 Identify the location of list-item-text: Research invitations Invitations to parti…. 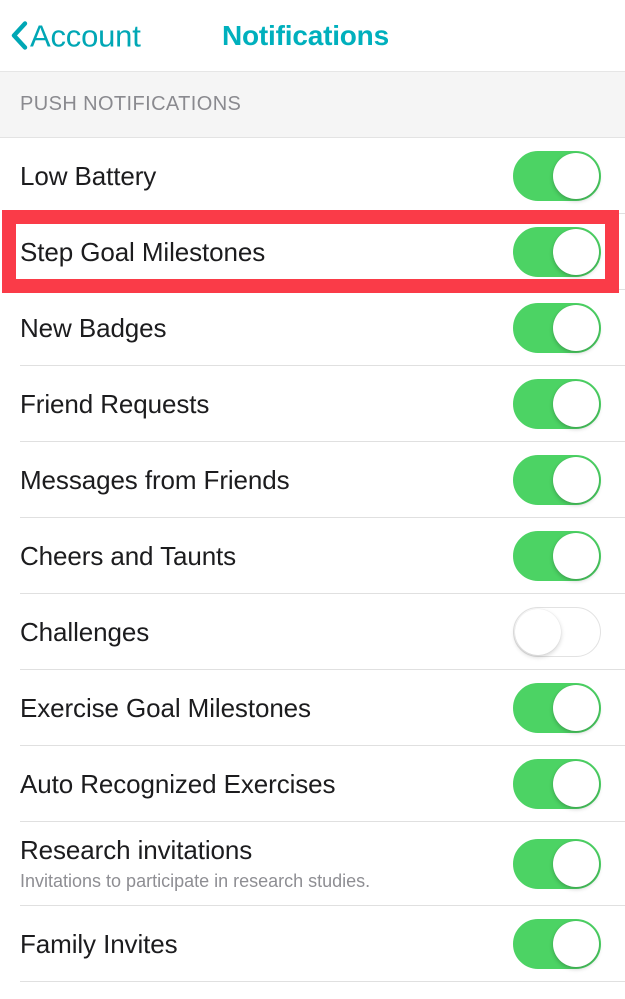
(266, 864).